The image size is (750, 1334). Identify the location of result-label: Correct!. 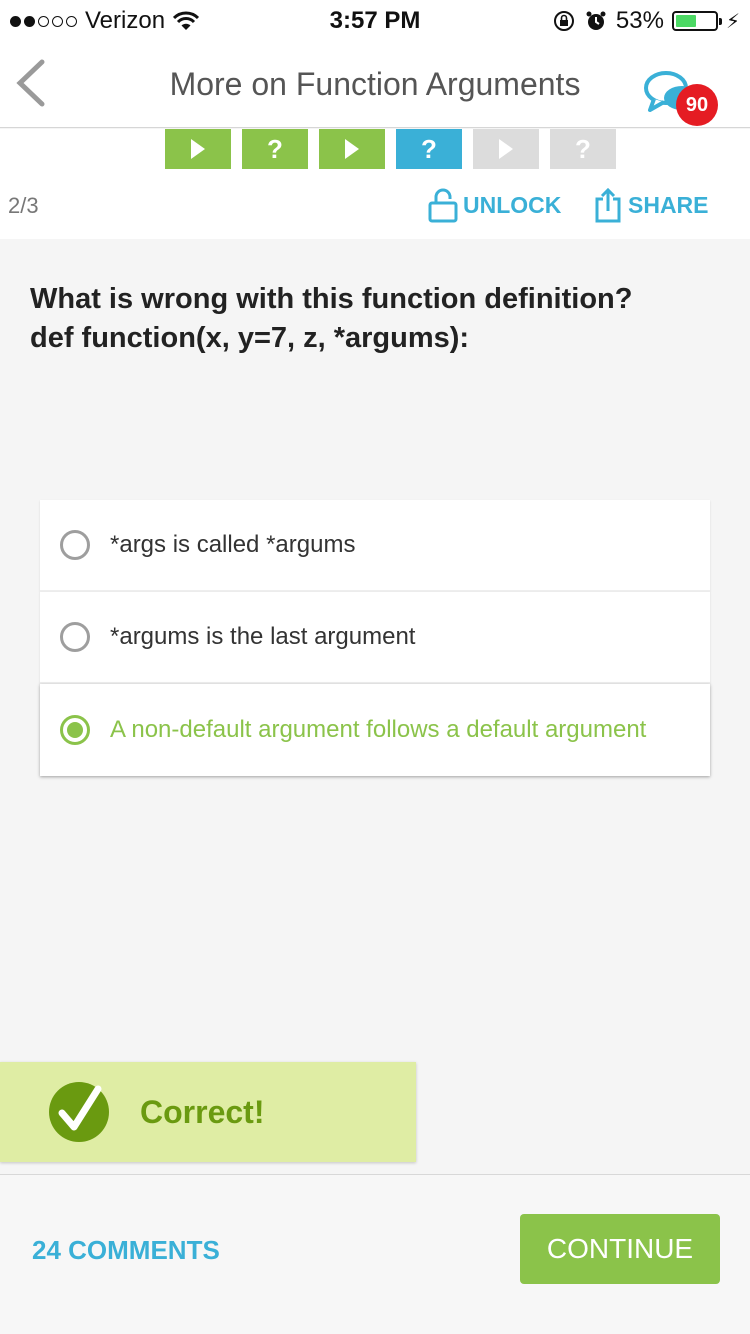
(202, 1111).